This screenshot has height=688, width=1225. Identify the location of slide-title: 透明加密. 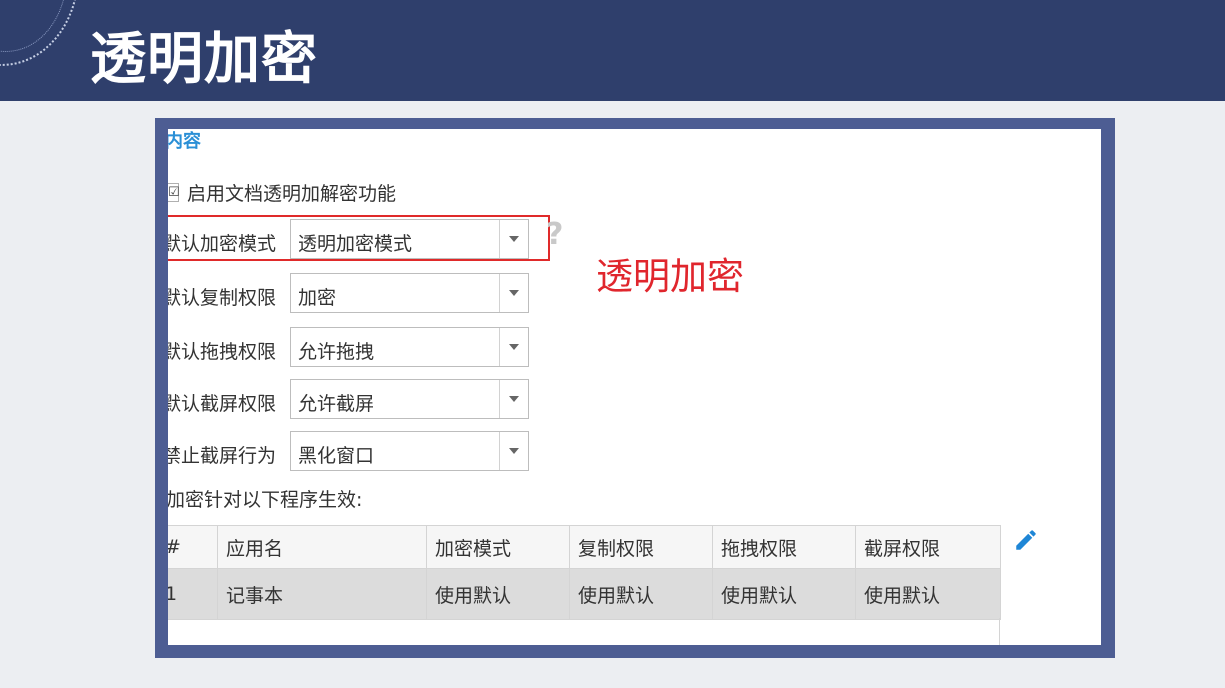
(204, 59).